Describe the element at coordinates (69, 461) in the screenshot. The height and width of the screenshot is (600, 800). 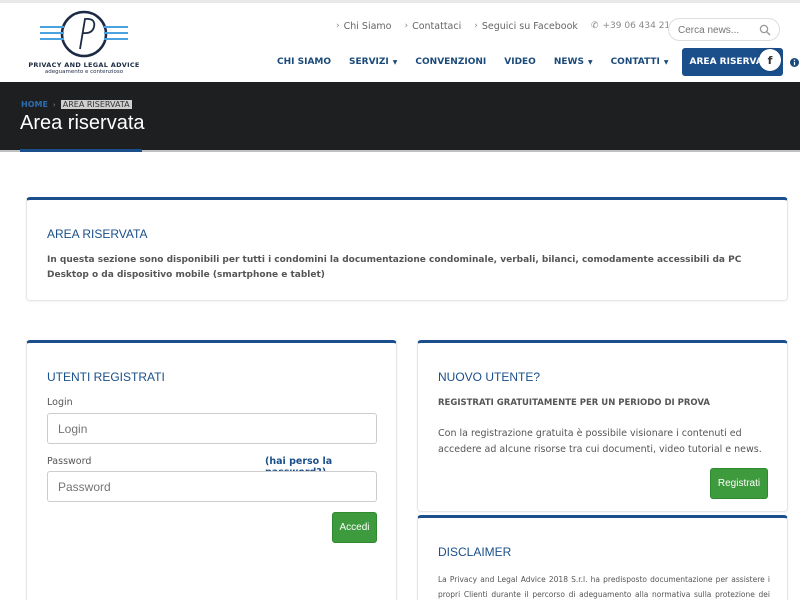
I see `password-label: Password` at that location.